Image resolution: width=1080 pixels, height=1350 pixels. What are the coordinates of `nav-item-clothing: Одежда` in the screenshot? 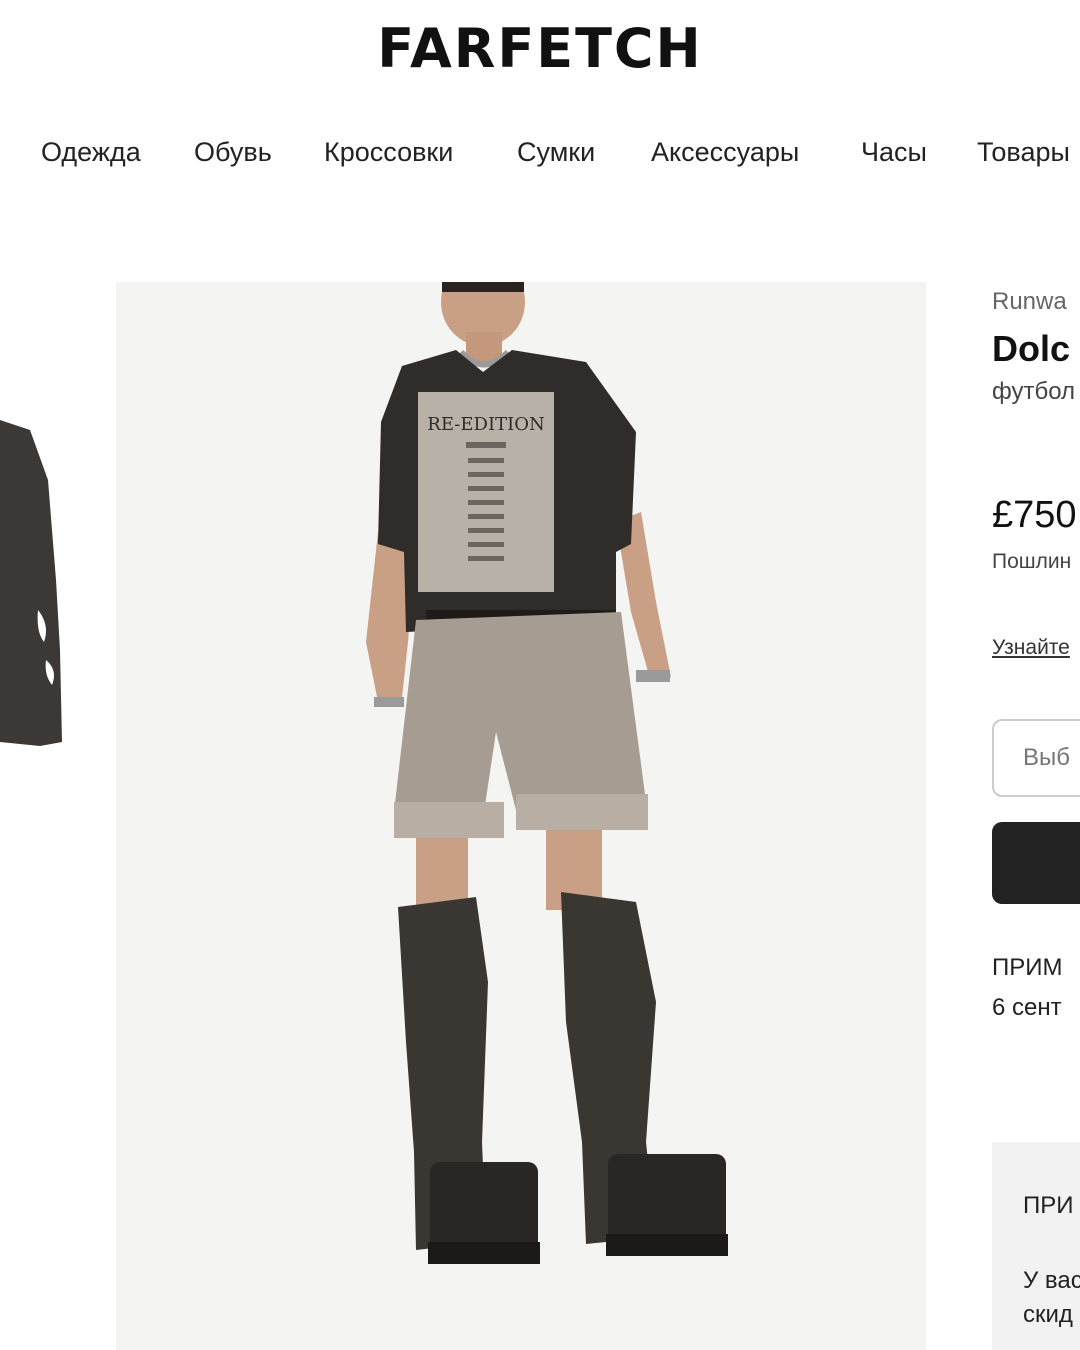 It's located at (91, 152).